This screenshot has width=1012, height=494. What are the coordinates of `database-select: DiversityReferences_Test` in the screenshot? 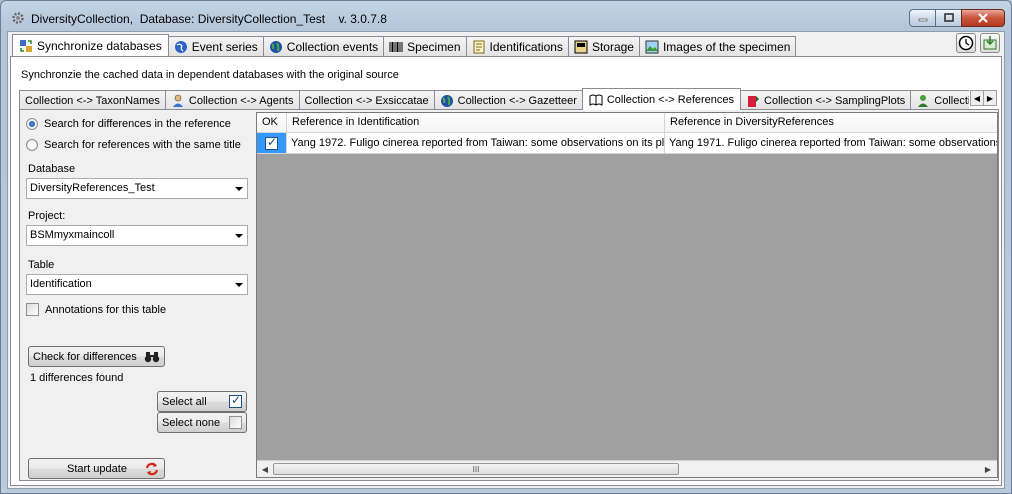 It's located at (137, 188).